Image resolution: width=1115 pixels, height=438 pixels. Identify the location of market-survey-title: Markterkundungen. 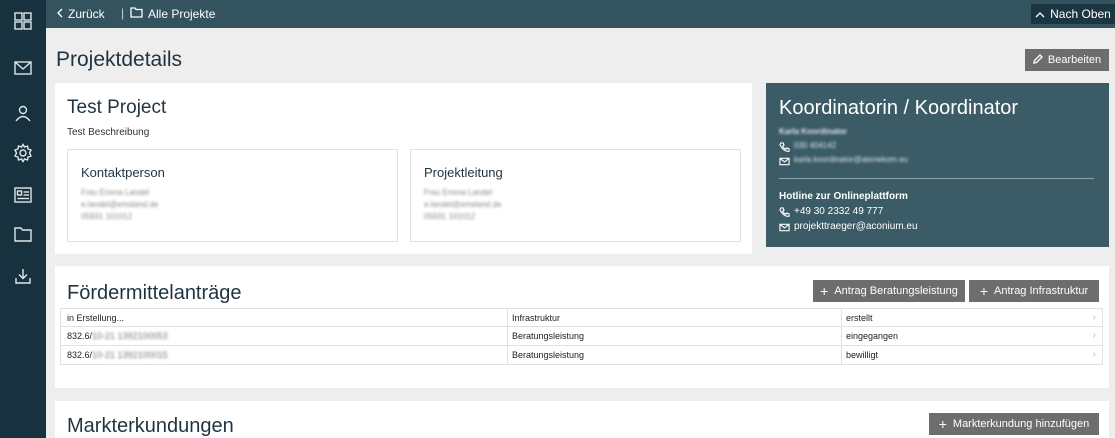
(150, 426).